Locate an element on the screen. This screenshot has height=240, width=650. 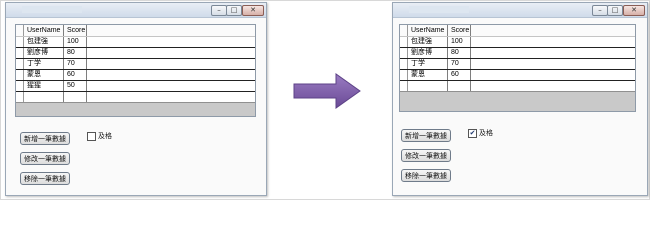
cell-username: 猩猩 is located at coordinates (44, 86).